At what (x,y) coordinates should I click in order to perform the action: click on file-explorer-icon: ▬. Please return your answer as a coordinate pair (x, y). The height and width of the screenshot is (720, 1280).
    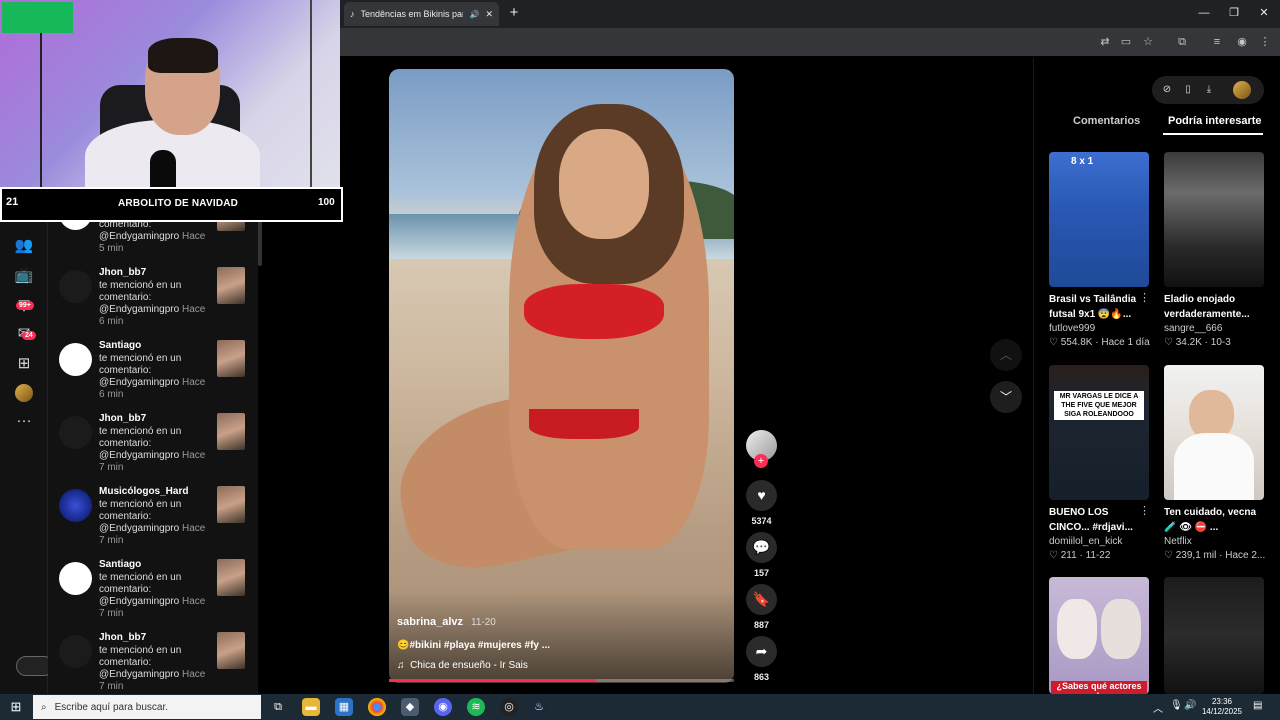
    Looking at the image, I should click on (311, 707).